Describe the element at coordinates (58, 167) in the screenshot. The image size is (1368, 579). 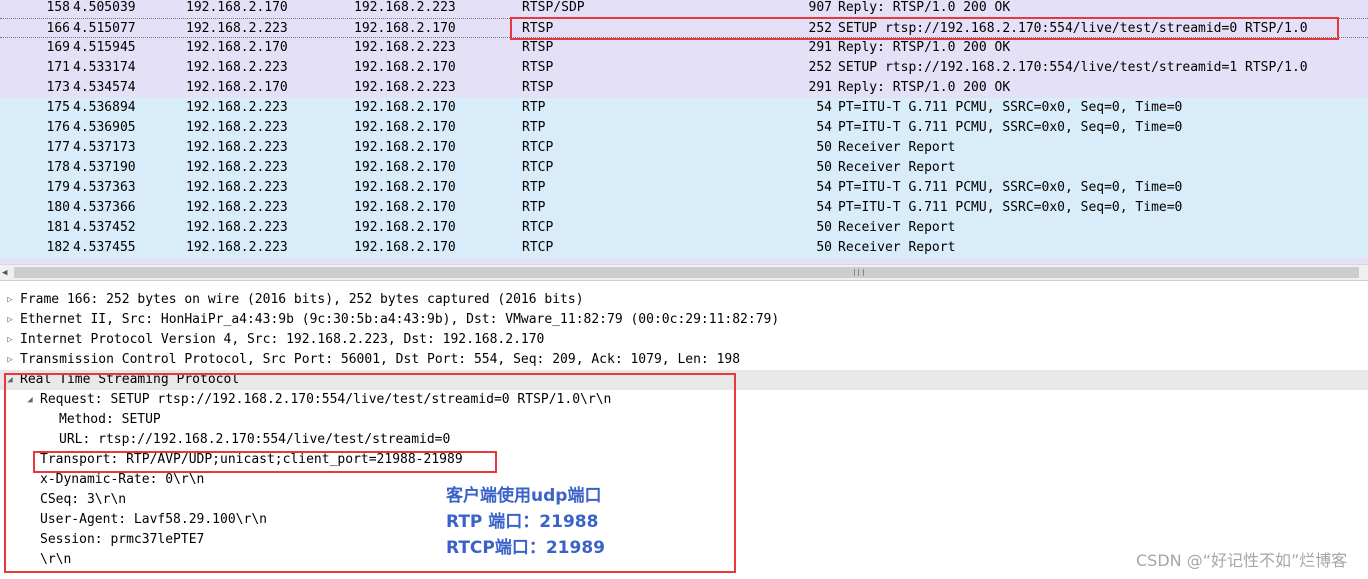
I see `packet-number: 178` at that location.